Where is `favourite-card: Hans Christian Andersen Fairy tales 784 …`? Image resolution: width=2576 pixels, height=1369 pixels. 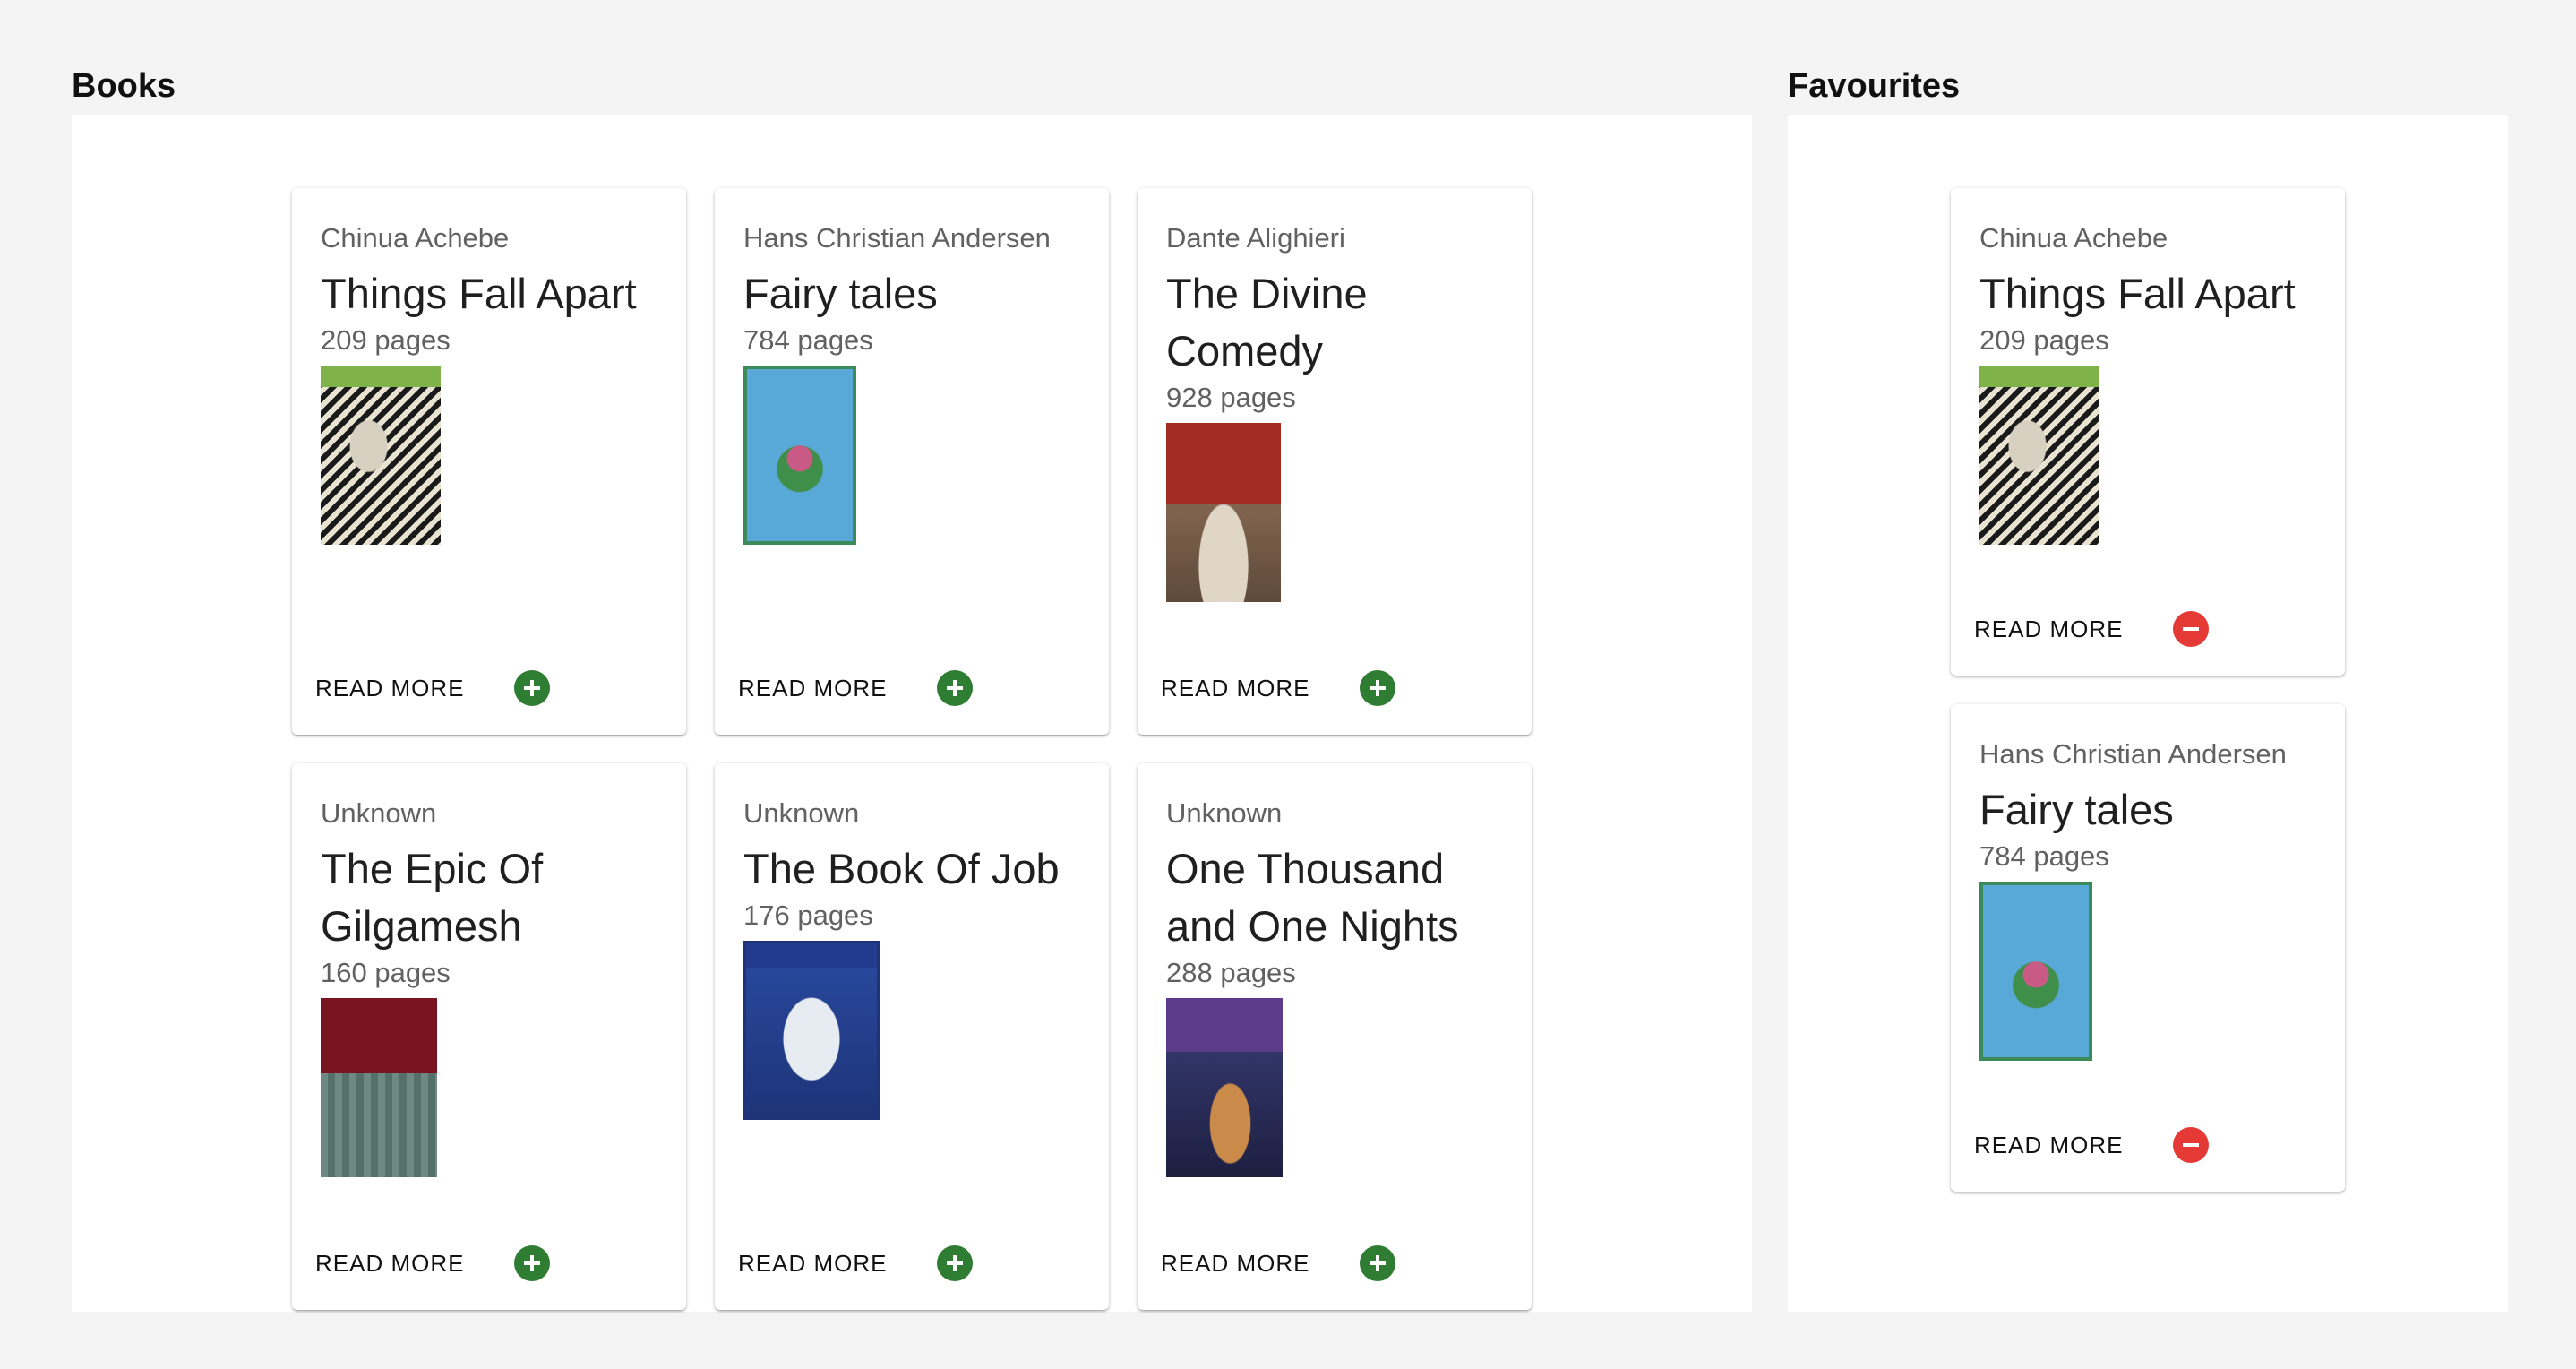
favourite-card: Hans Christian Andersen Fairy tales 784 … is located at coordinates (2148, 948).